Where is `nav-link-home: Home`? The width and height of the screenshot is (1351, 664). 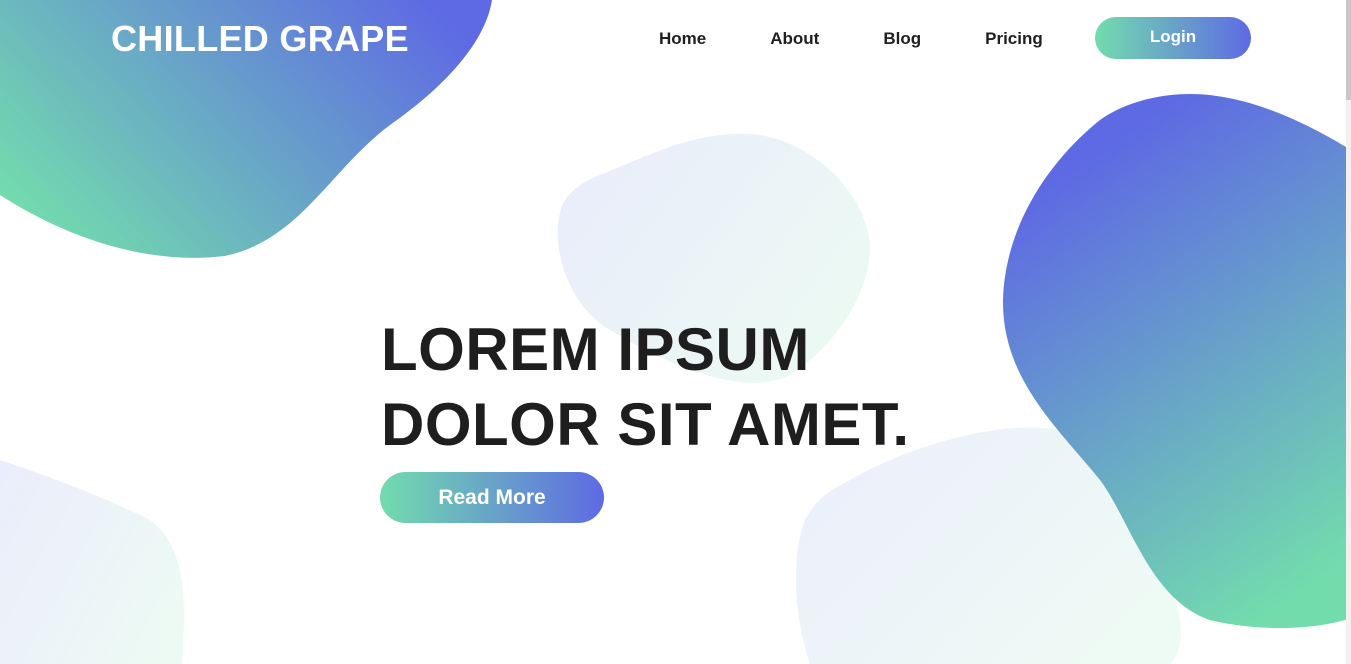
nav-link-home: Home is located at coordinates (682, 39).